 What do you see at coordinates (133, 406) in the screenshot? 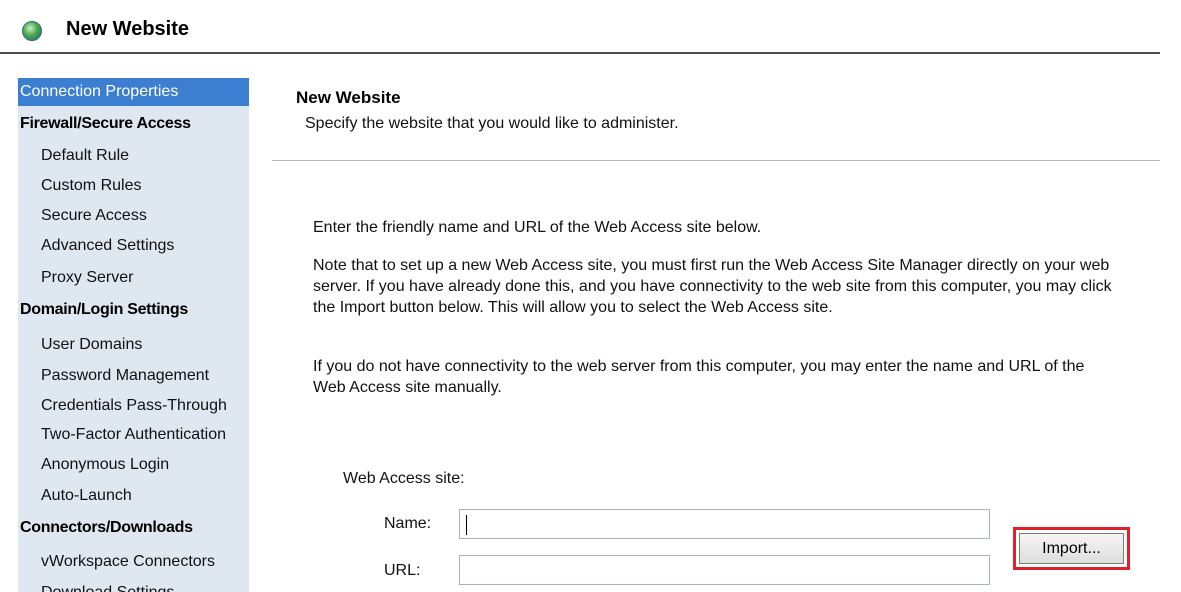
I see `sidebar-item-credentials-pass-through: Credentials Pass-Through` at bounding box center [133, 406].